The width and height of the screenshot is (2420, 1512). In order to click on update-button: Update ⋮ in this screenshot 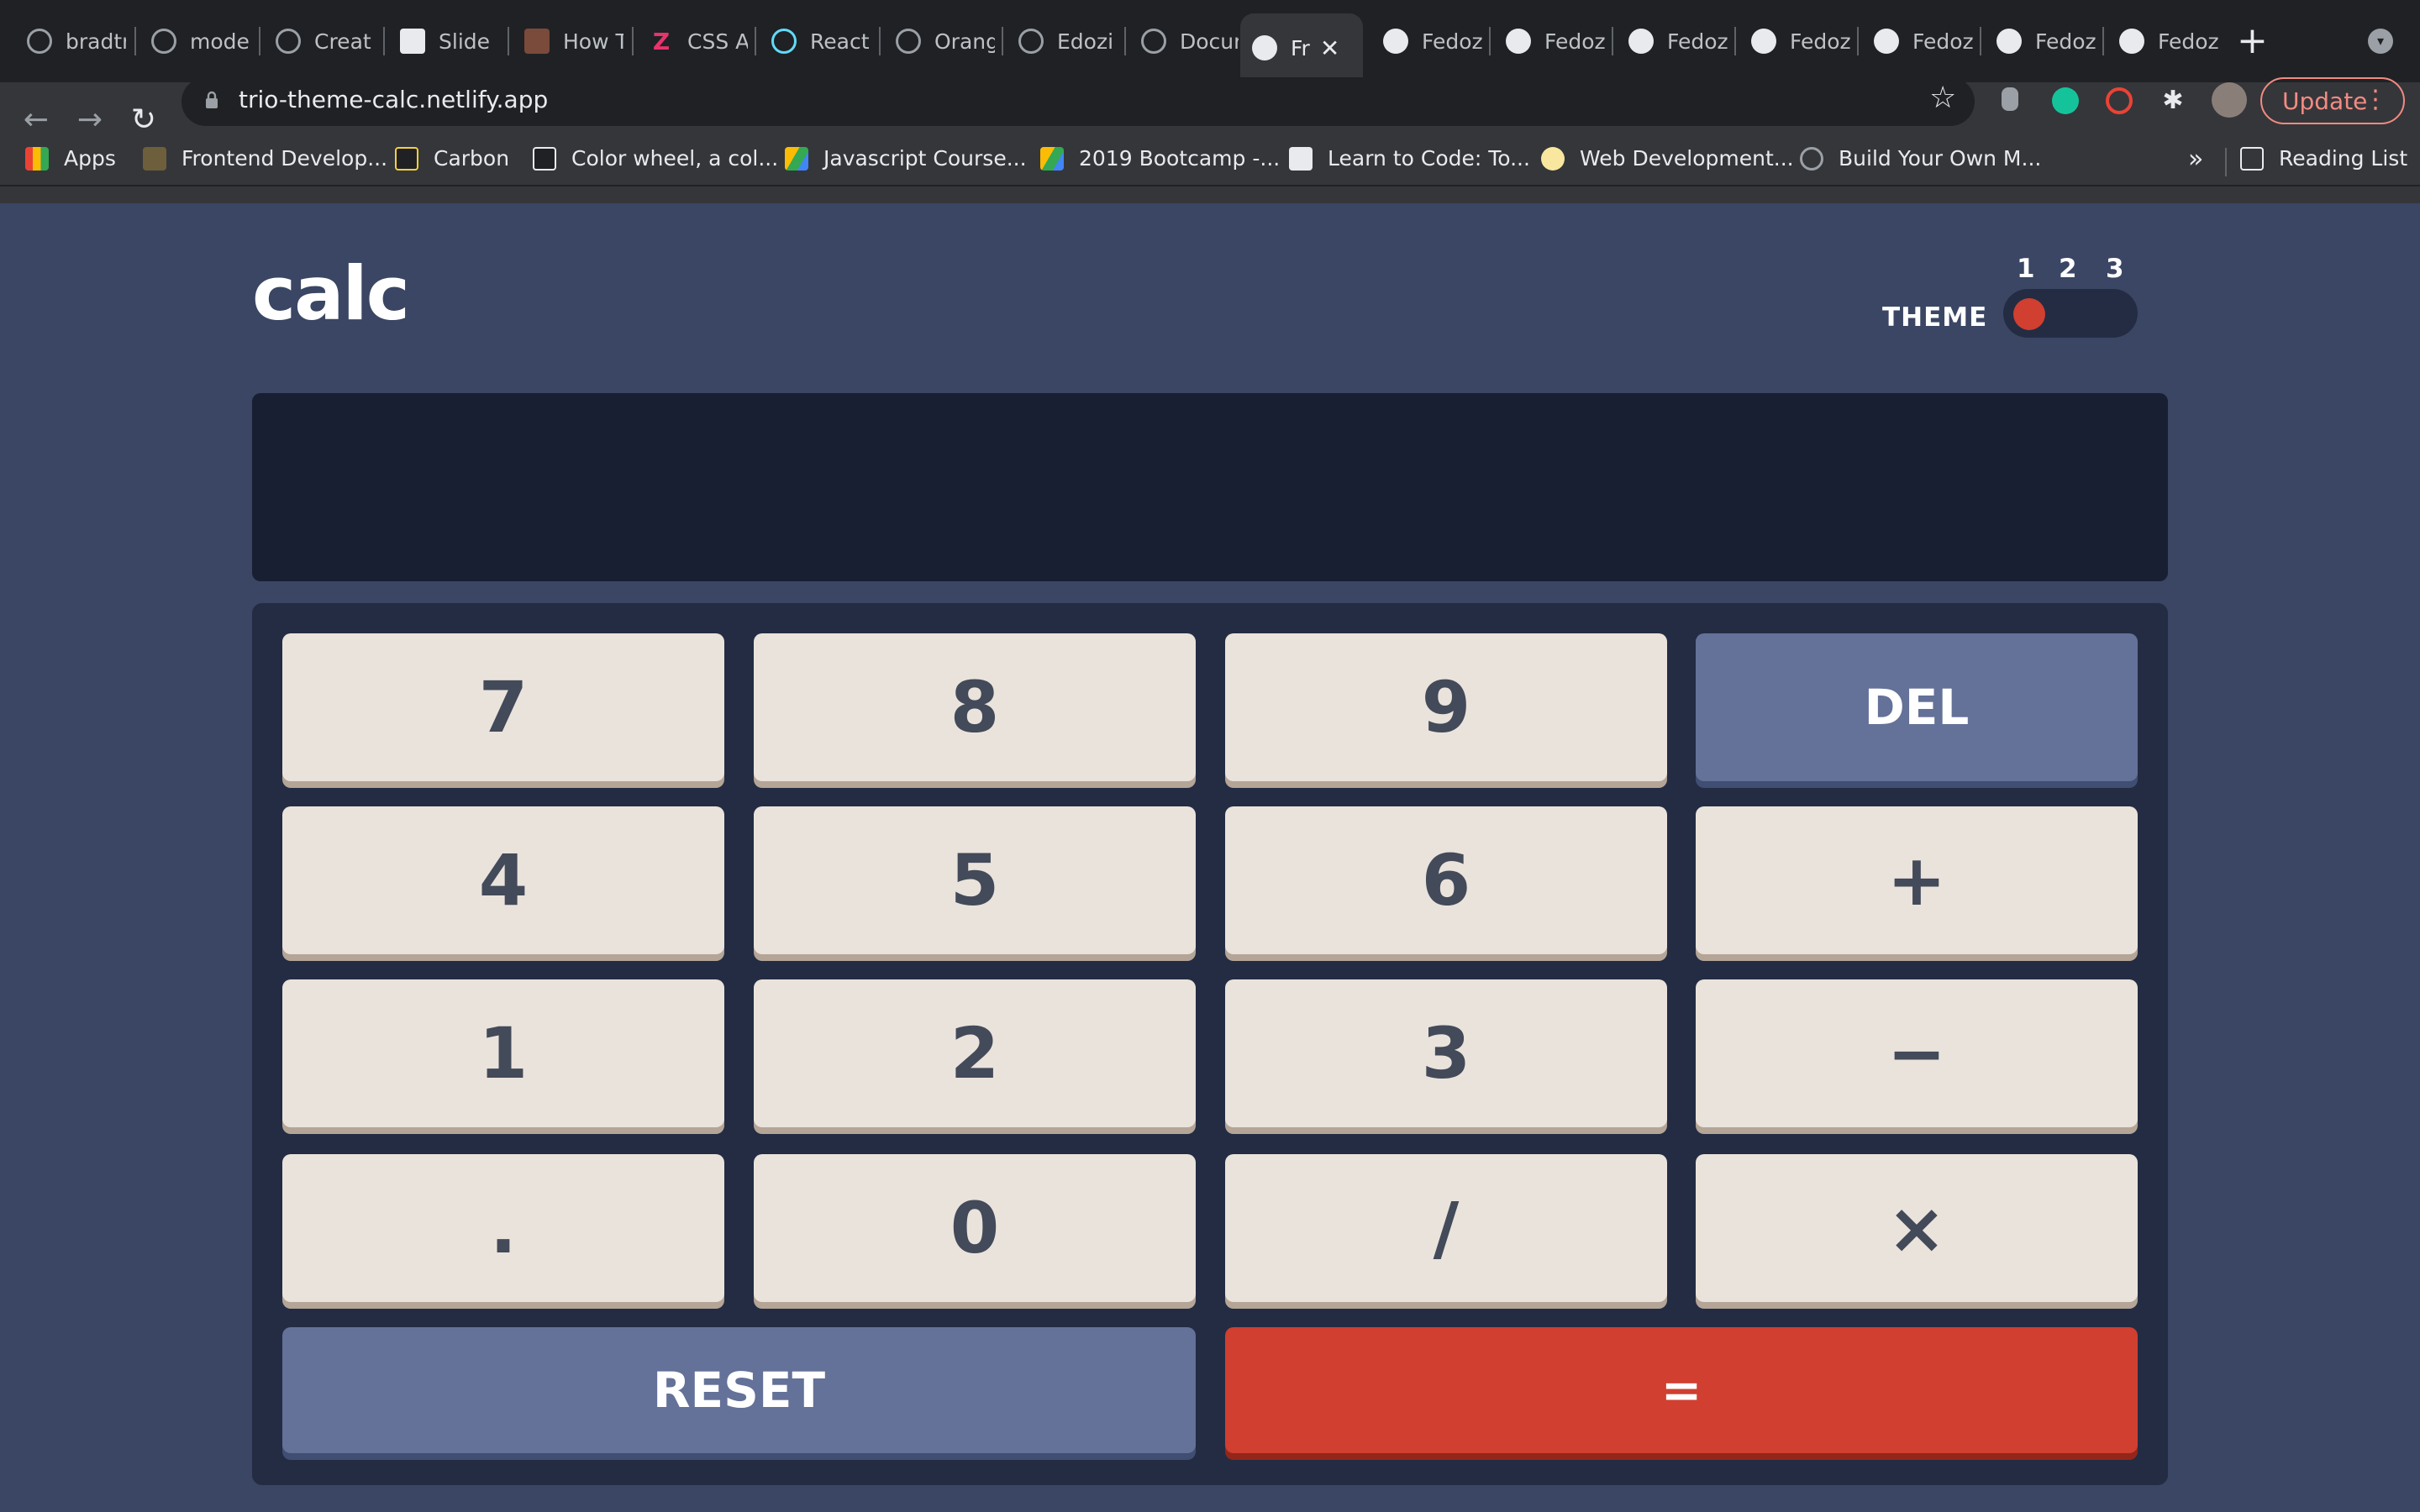, I will do `click(2332, 100)`.